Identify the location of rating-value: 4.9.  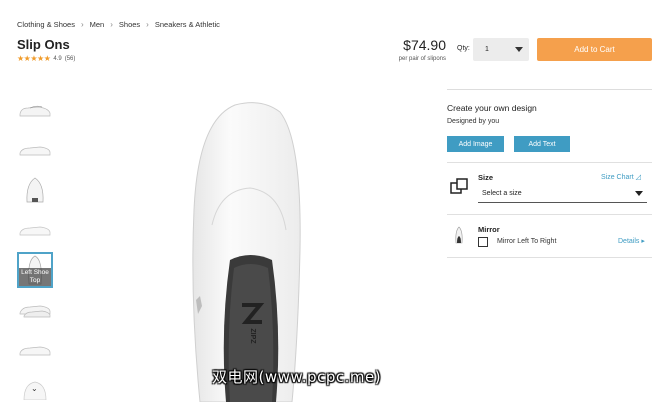
(57, 58).